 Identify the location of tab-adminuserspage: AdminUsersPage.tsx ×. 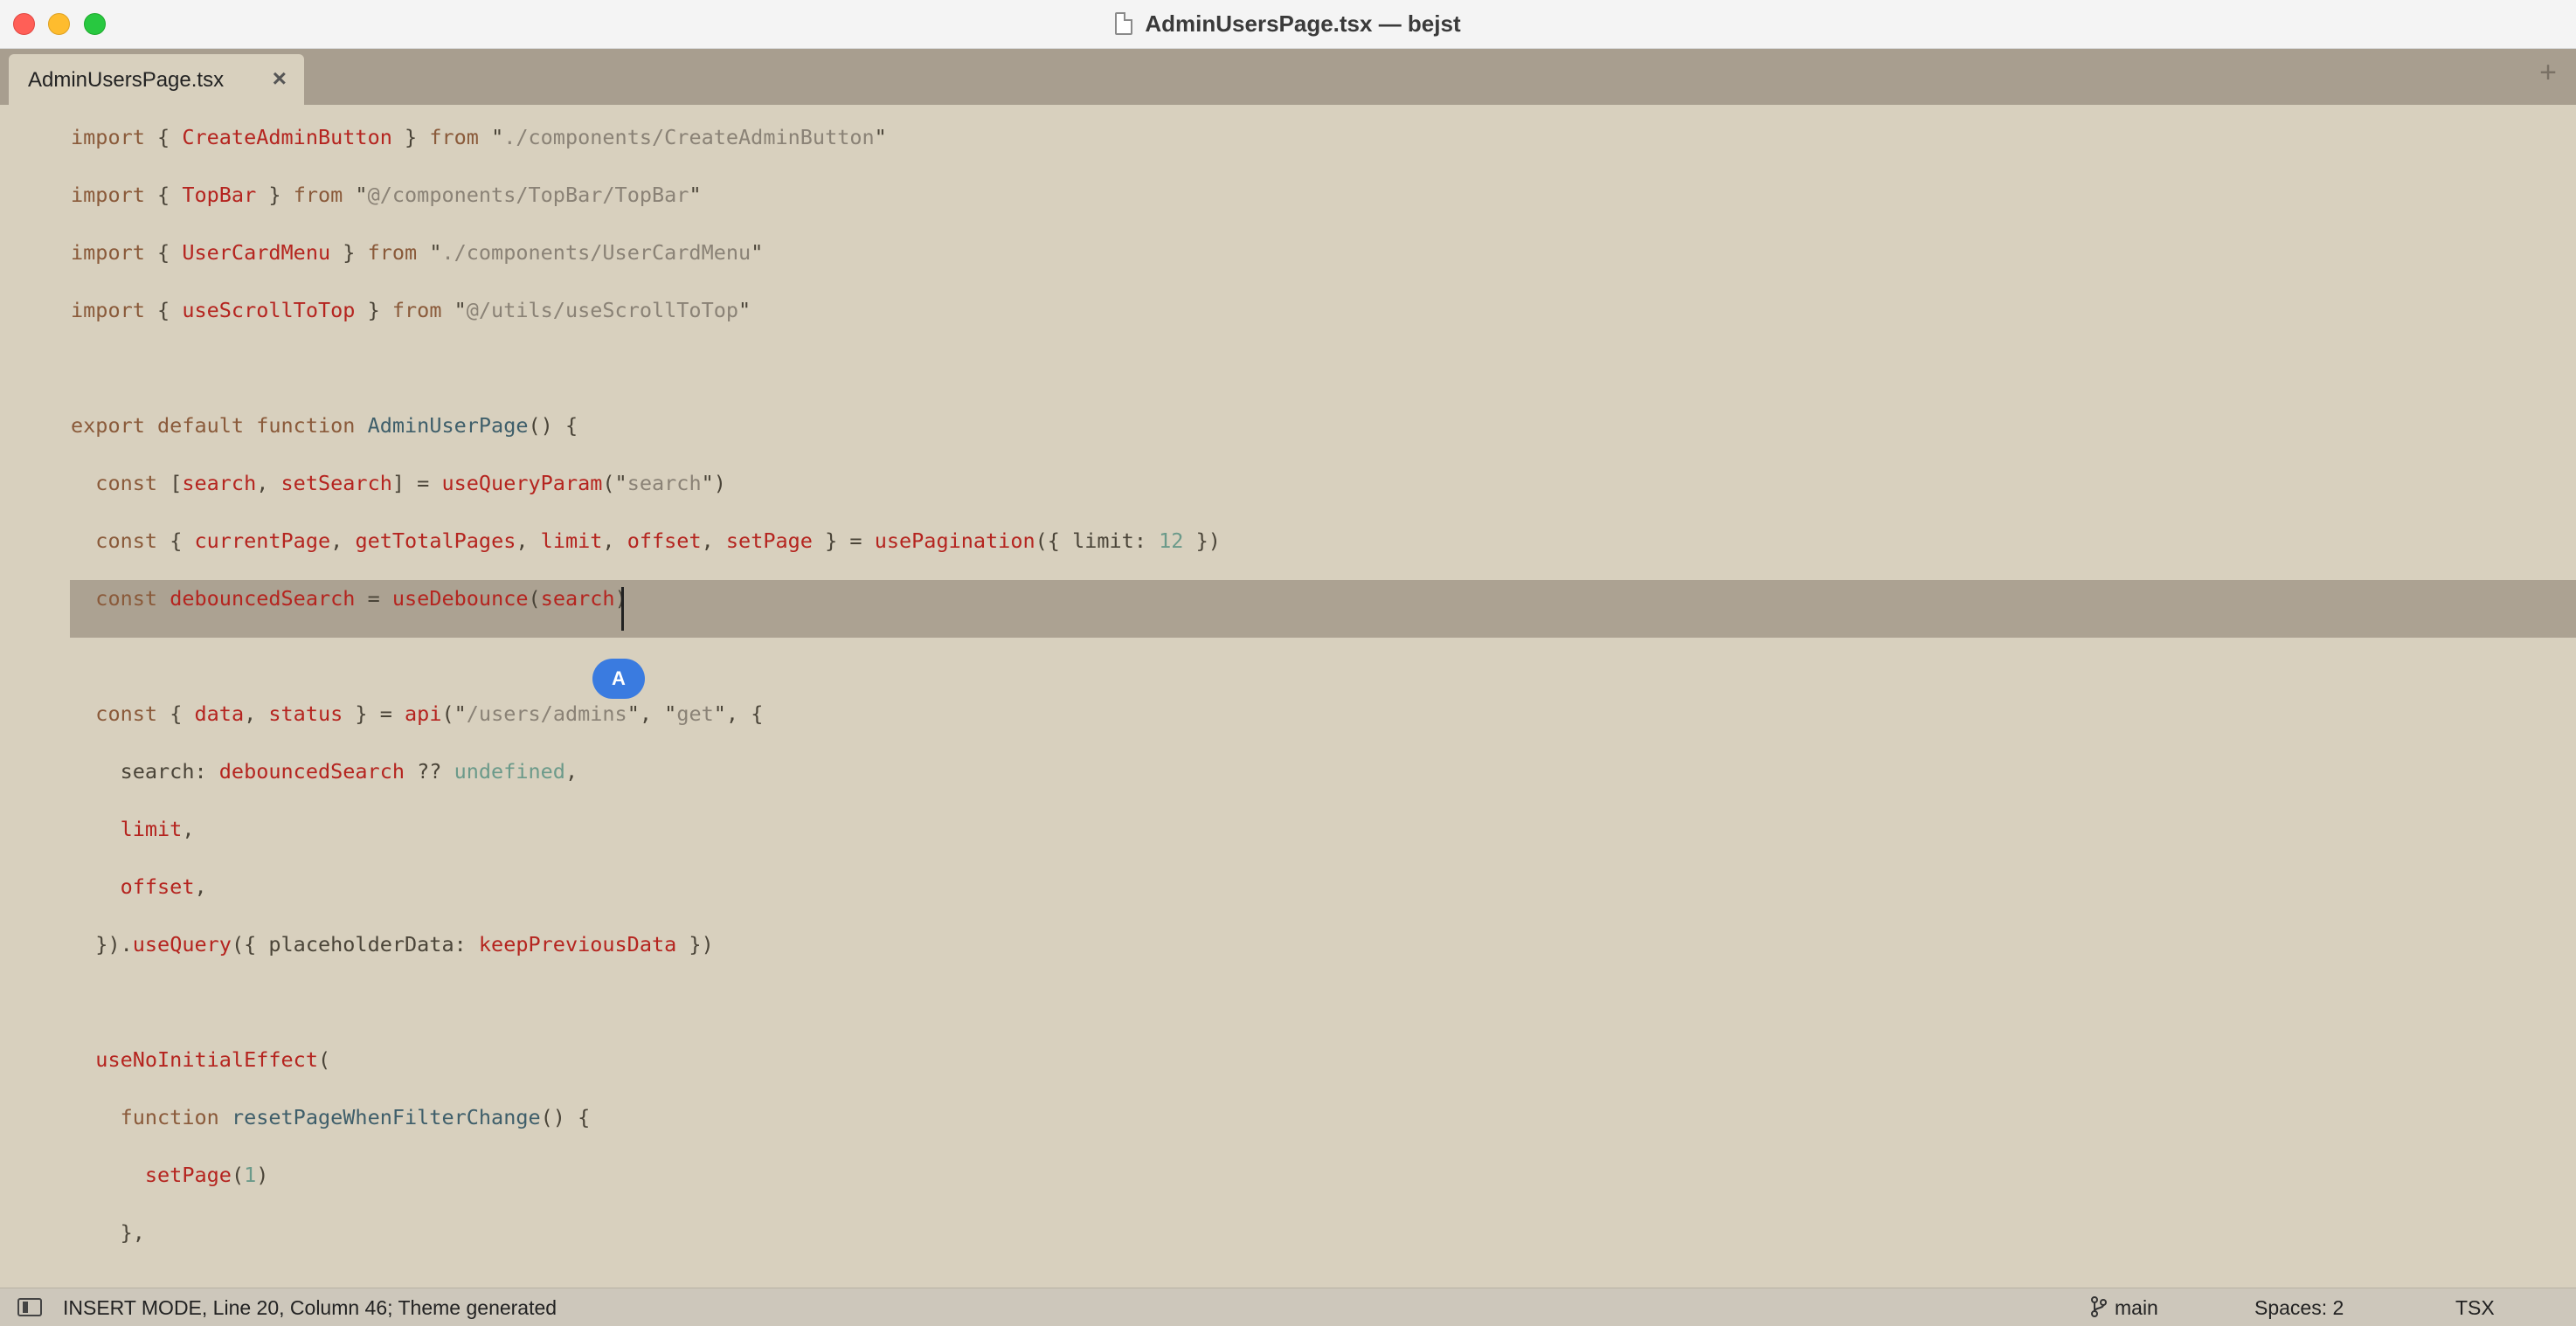
(156, 79).